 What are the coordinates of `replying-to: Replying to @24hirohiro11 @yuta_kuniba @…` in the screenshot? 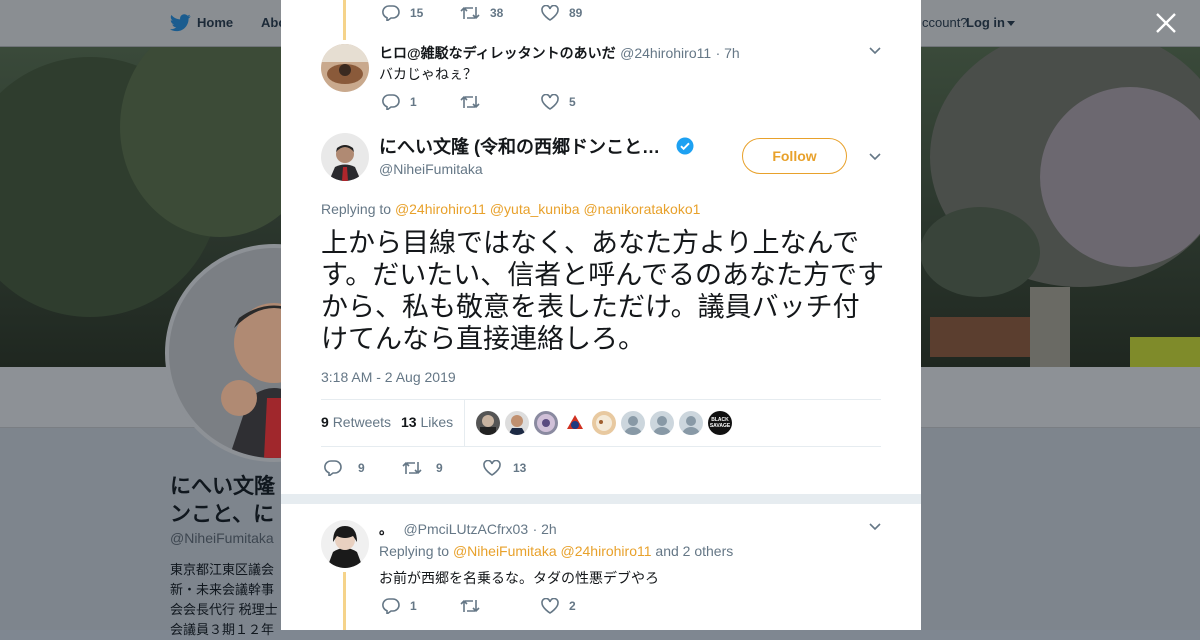 It's located at (510, 209).